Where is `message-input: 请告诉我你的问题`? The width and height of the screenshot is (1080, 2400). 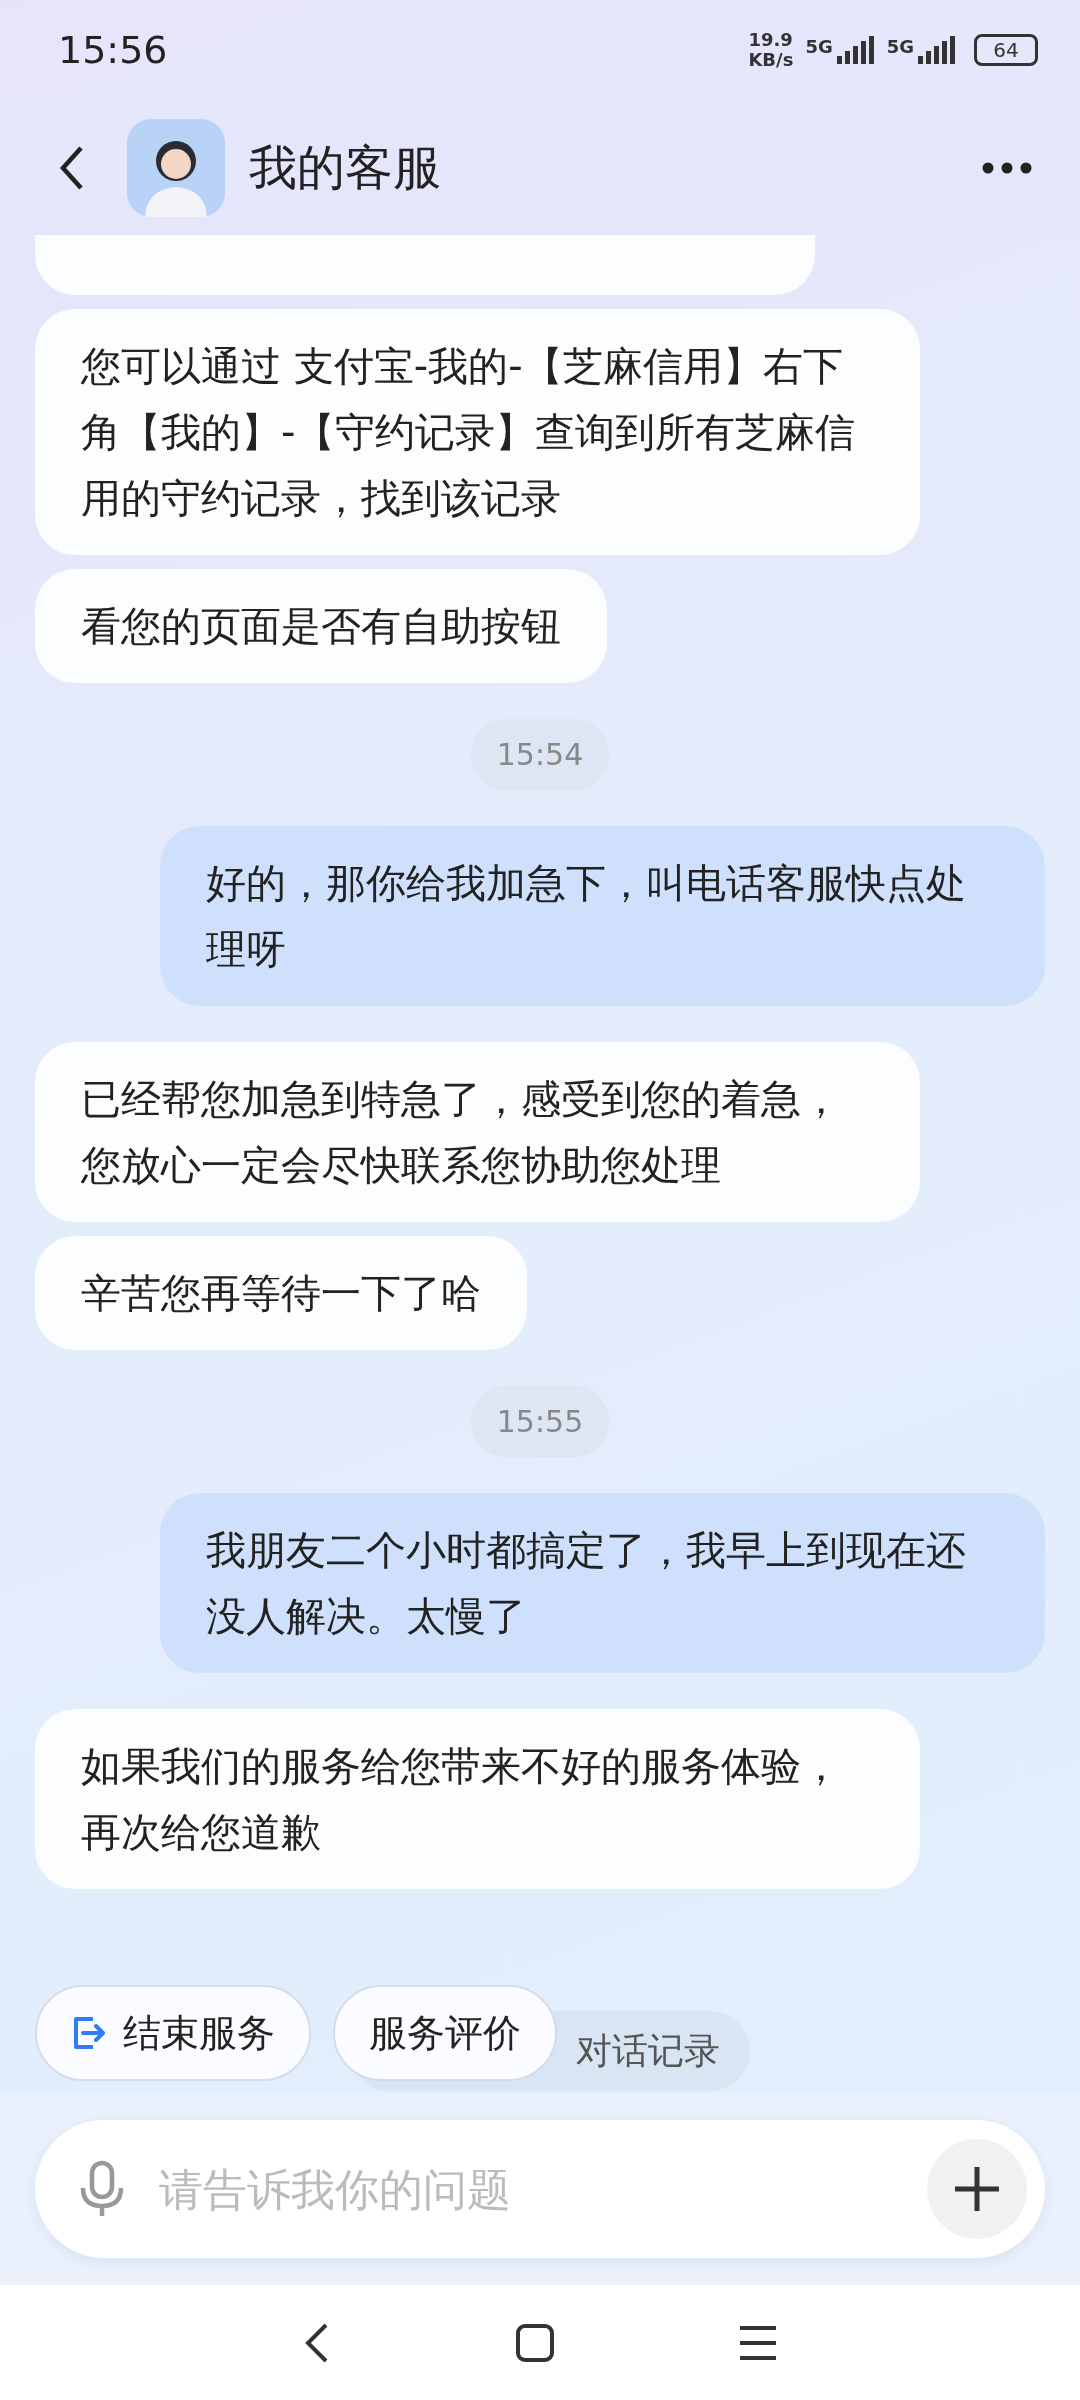
message-input: 请告诉我你的问题 is located at coordinates (527, 2189).